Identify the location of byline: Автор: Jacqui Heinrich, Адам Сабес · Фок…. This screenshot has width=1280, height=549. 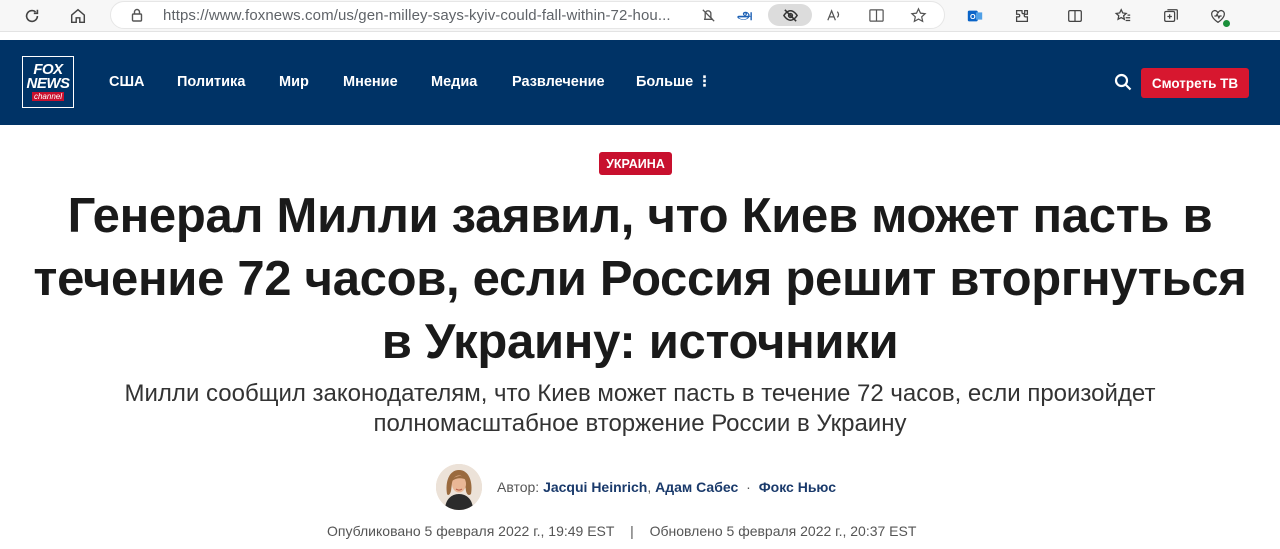
(666, 487).